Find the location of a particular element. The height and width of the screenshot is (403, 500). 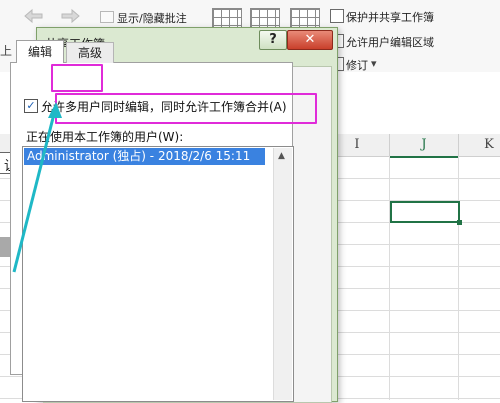

arrow-head-icon is located at coordinates (55, 110).